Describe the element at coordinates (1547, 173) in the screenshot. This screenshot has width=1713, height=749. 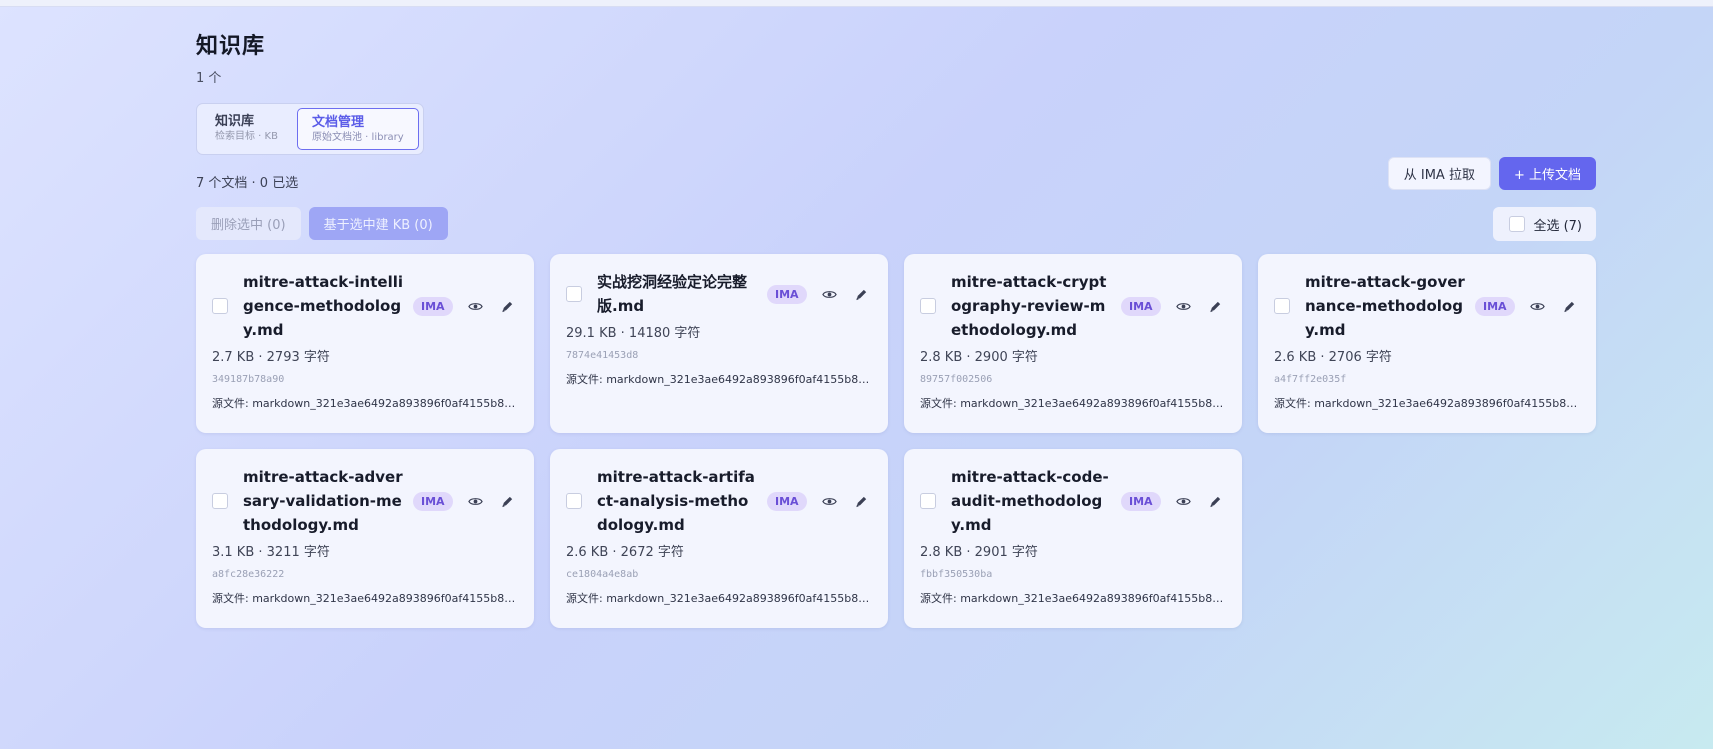
I see `upload-document-button: + 上传文档` at that location.